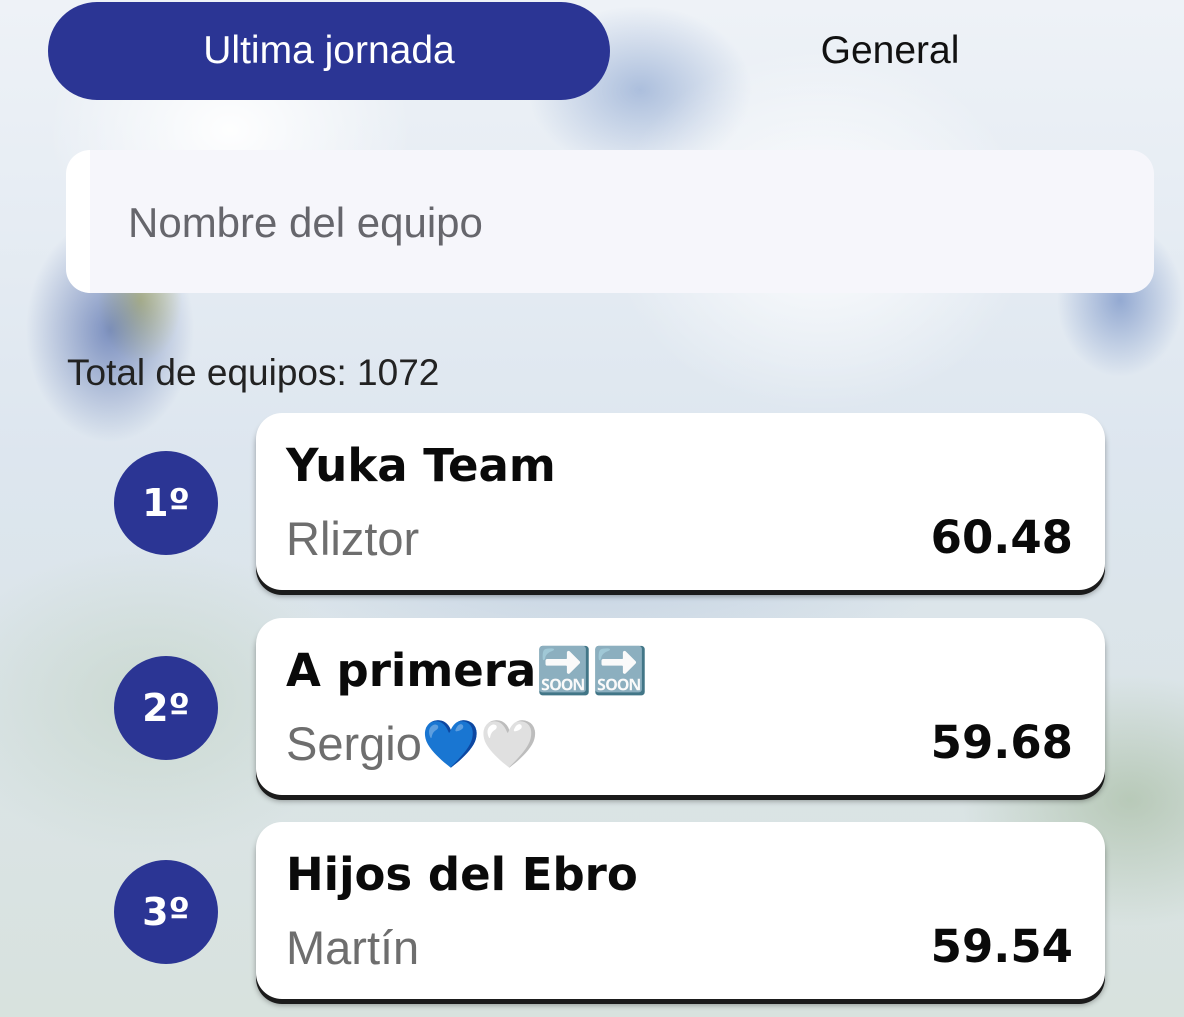  I want to click on tab-ultima-jornada: Ultima jornada, so click(329, 51).